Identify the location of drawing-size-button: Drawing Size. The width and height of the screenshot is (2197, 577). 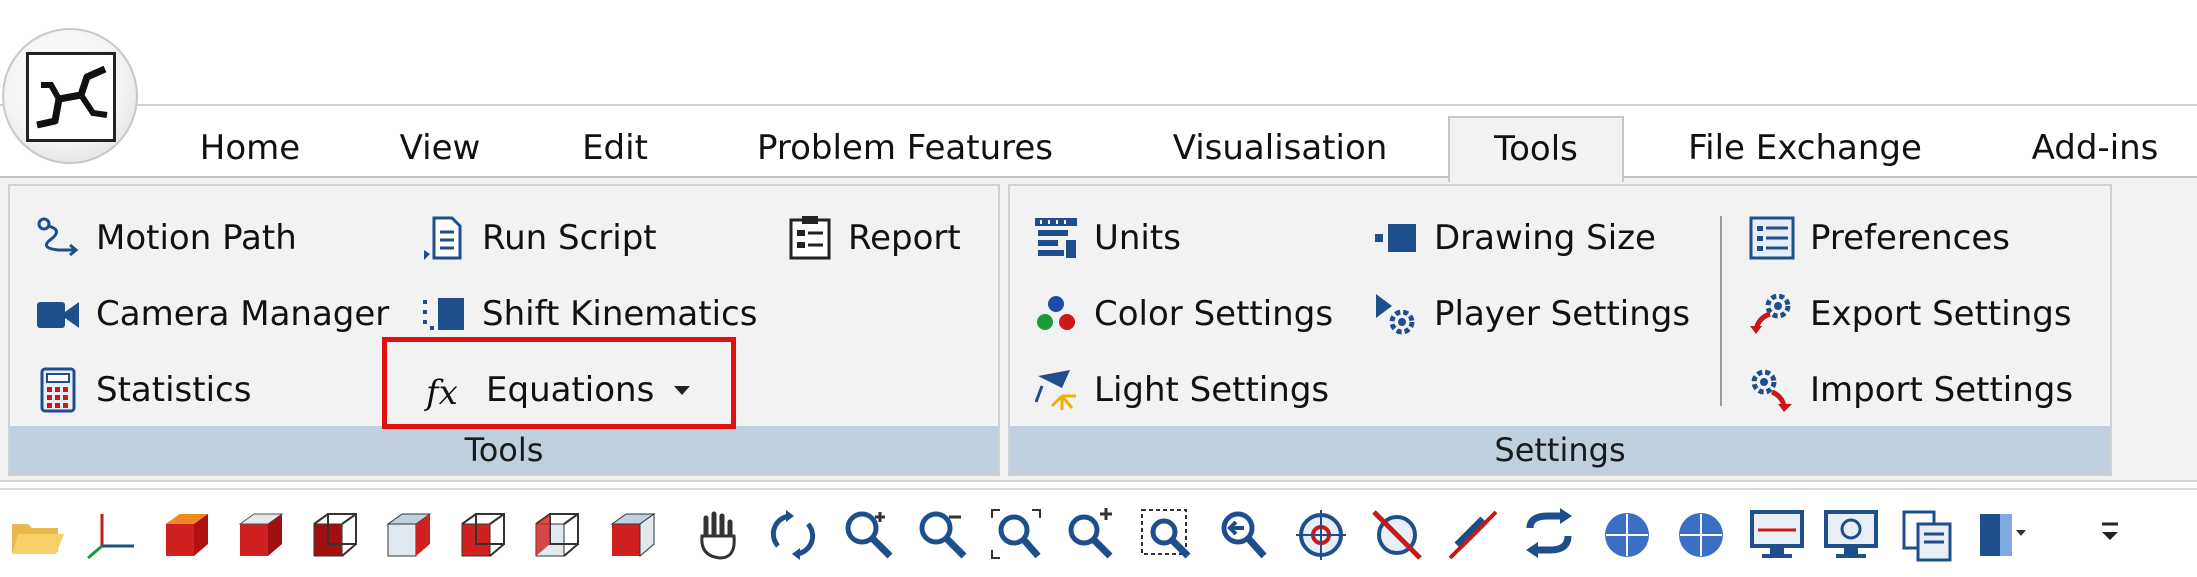
(1514, 238).